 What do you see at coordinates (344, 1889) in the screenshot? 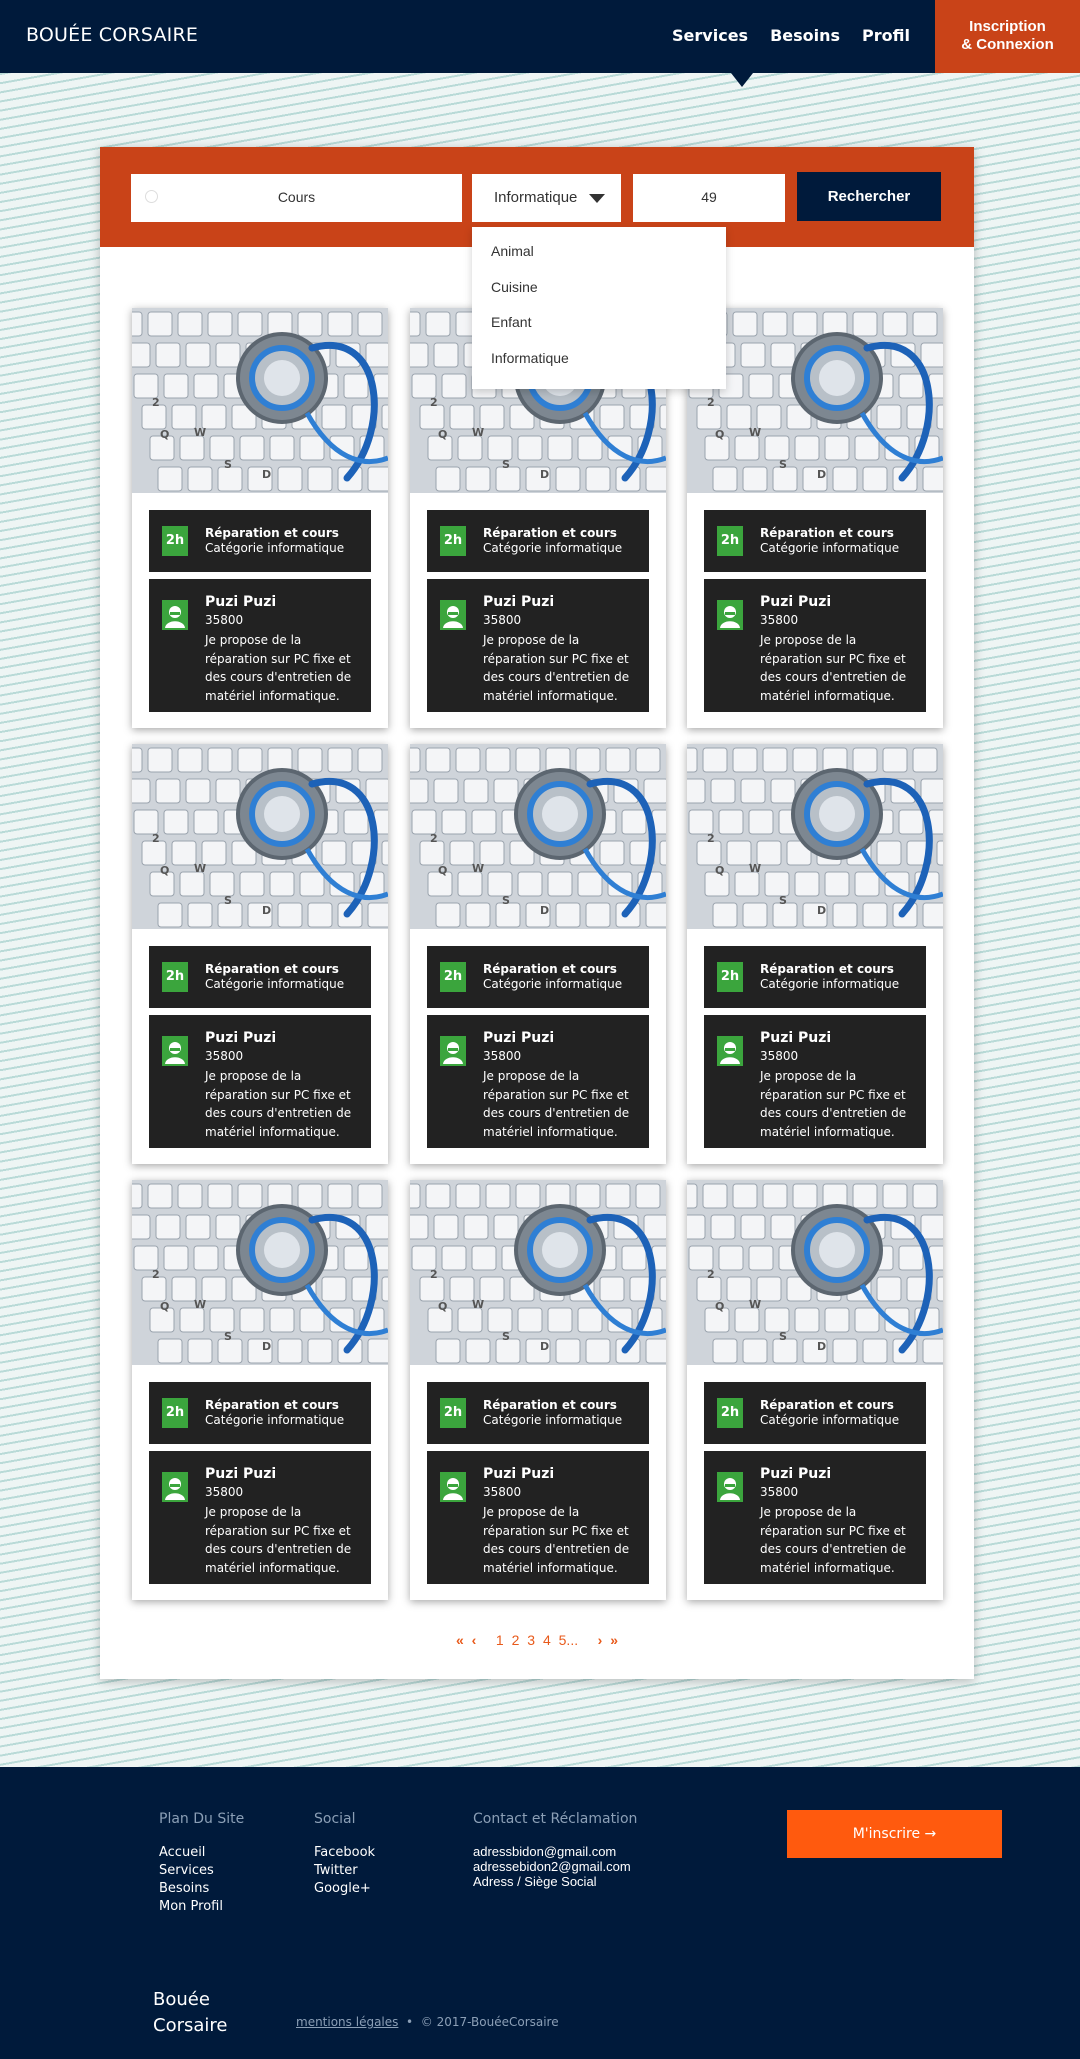
I see `footer-link-google: Google+` at bounding box center [344, 1889].